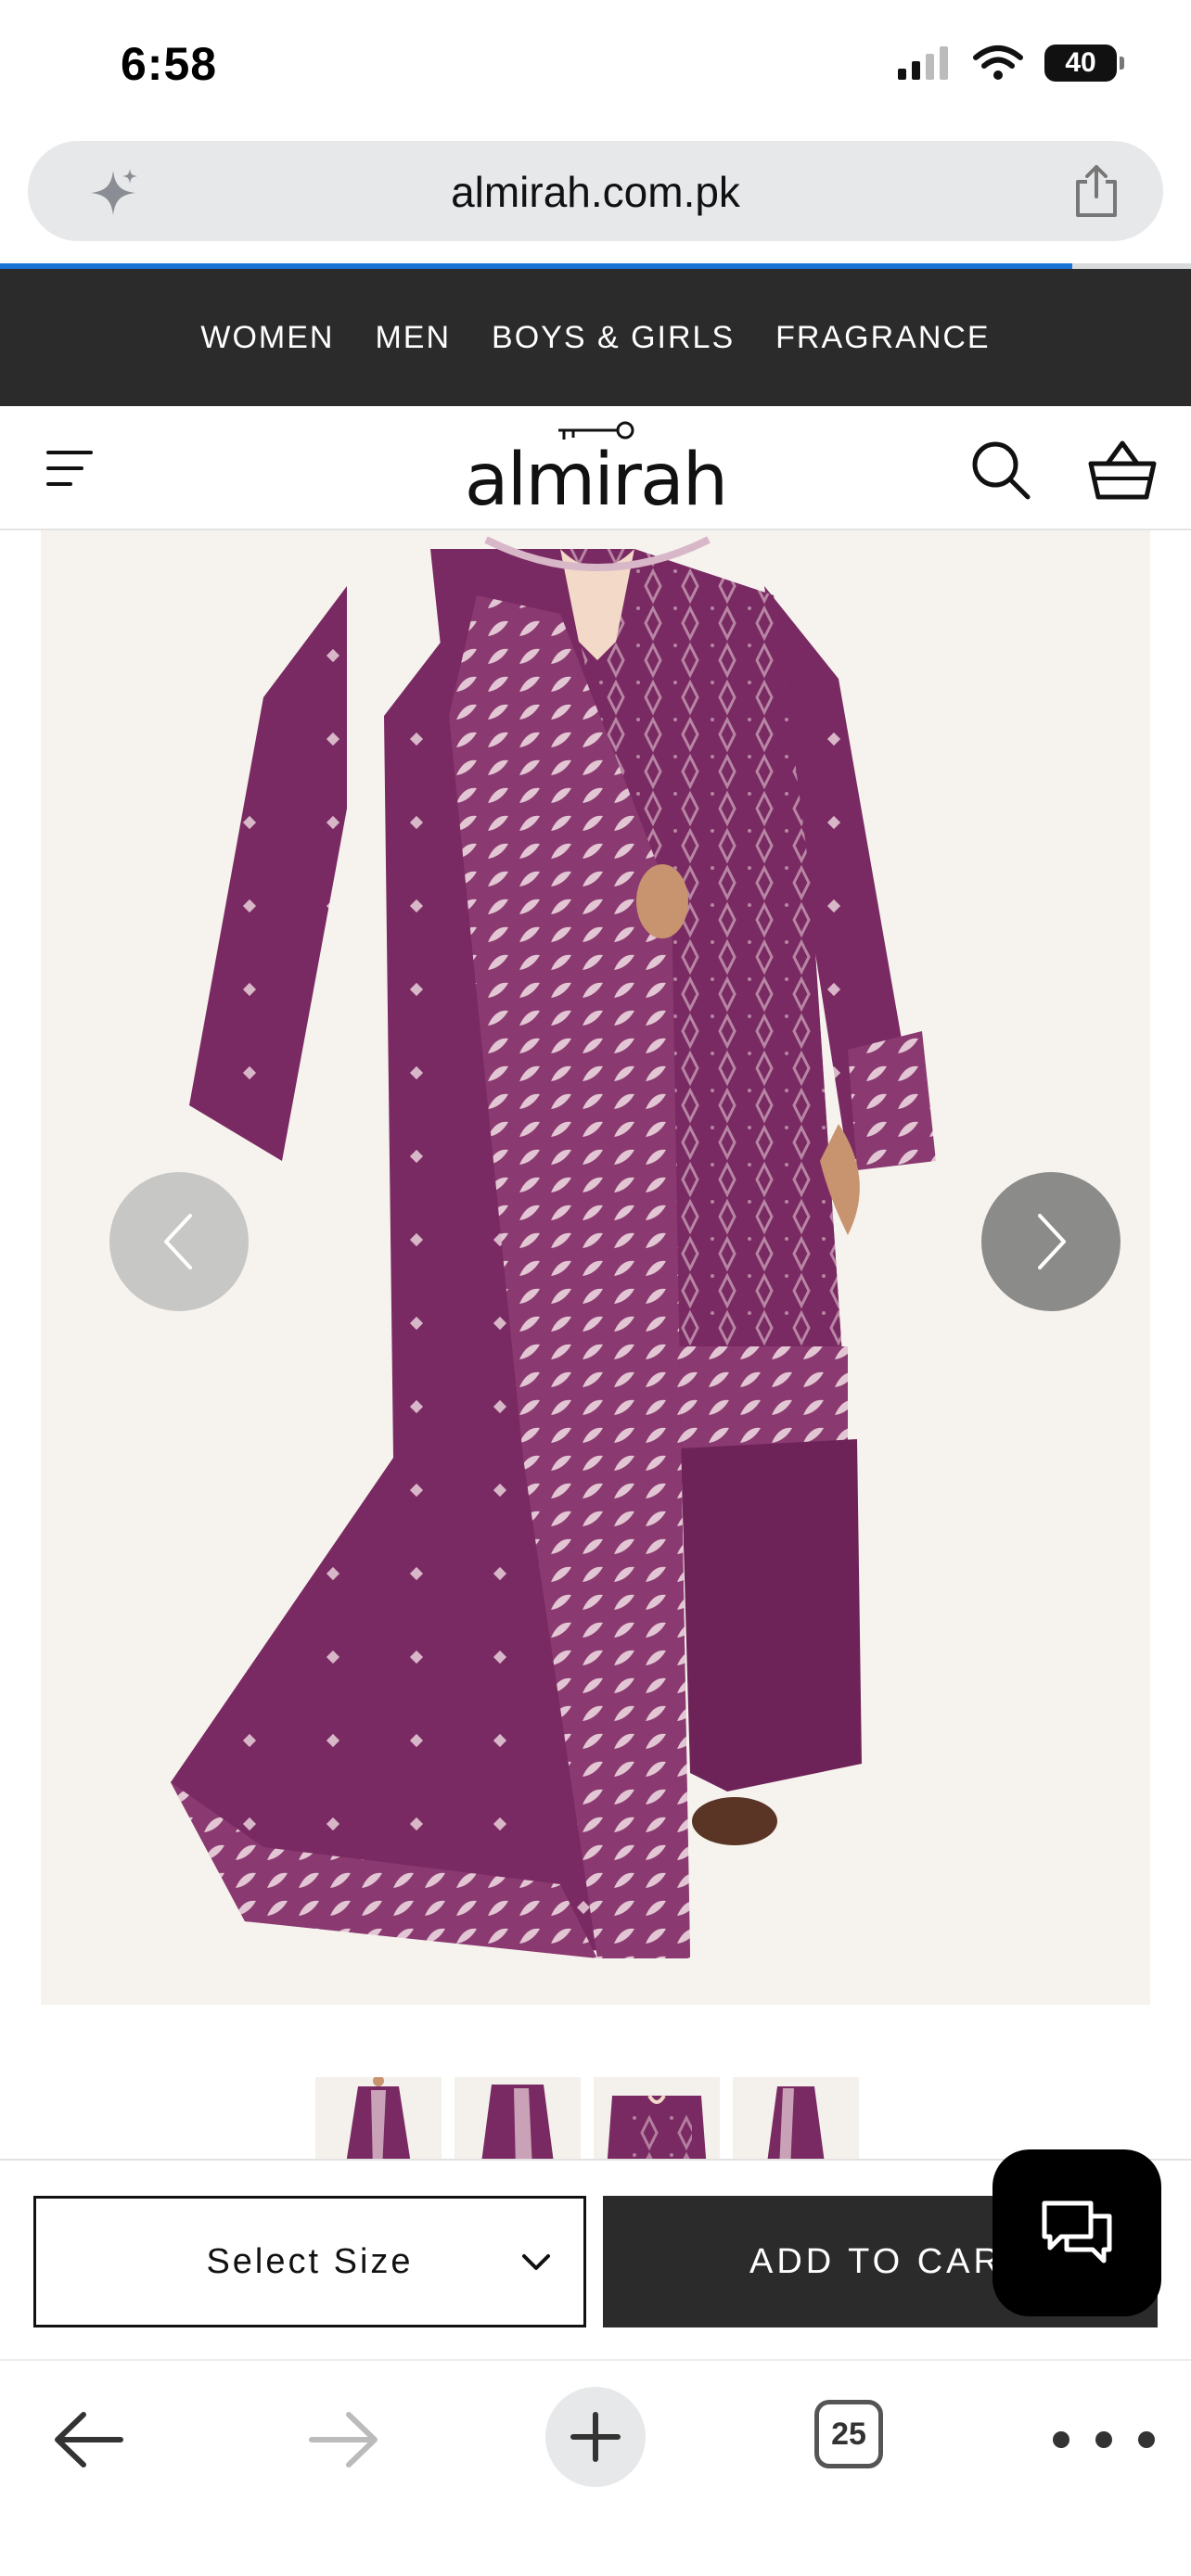 This screenshot has height=2576, width=1191. What do you see at coordinates (343, 2439) in the screenshot?
I see `forward-arrow-icon` at bounding box center [343, 2439].